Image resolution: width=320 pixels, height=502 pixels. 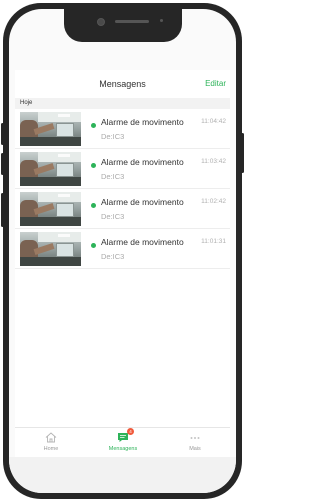 What do you see at coordinates (101, 22) in the screenshot?
I see `camera-icon` at bounding box center [101, 22].